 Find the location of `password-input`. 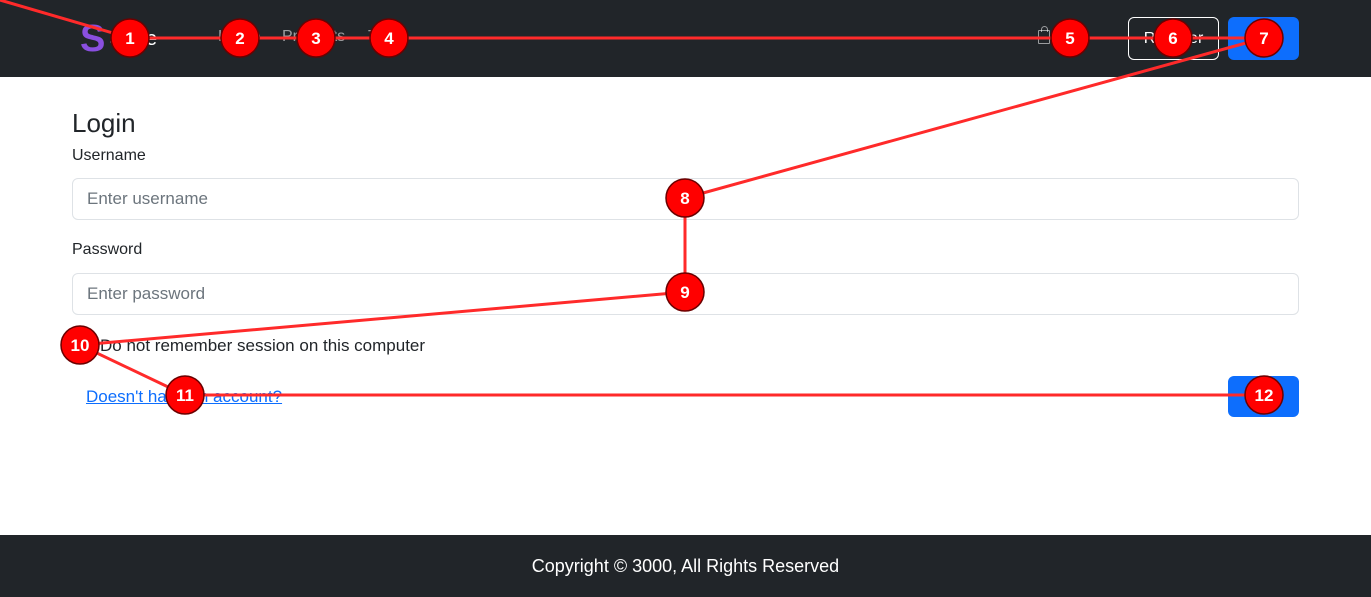

password-input is located at coordinates (685, 294).